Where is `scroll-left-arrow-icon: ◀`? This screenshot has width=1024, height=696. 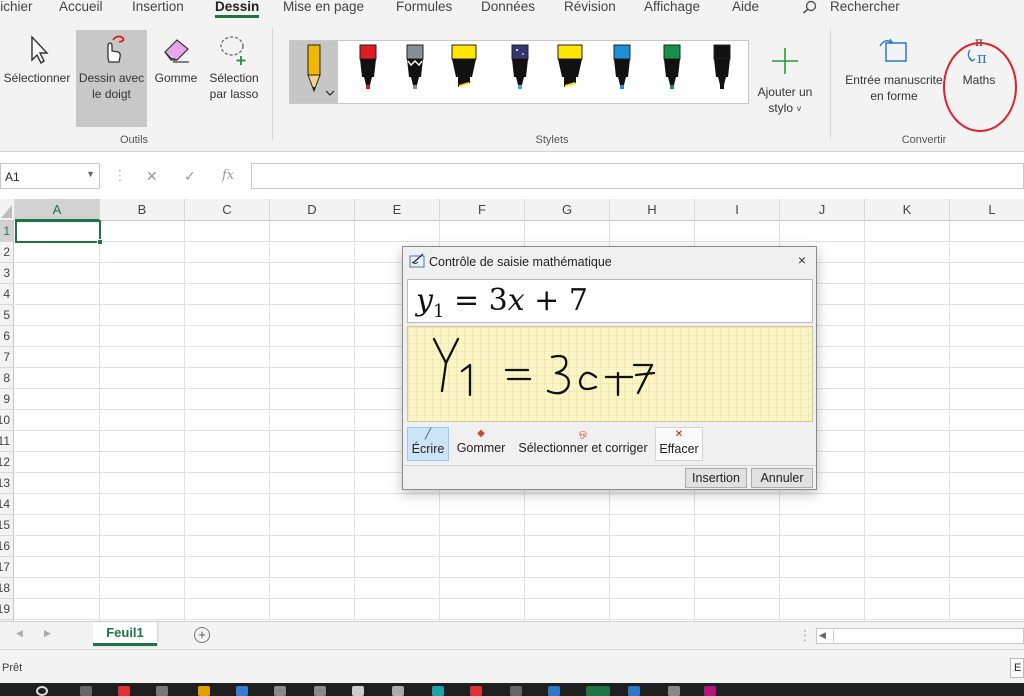 scroll-left-arrow-icon: ◀ is located at coordinates (822, 635).